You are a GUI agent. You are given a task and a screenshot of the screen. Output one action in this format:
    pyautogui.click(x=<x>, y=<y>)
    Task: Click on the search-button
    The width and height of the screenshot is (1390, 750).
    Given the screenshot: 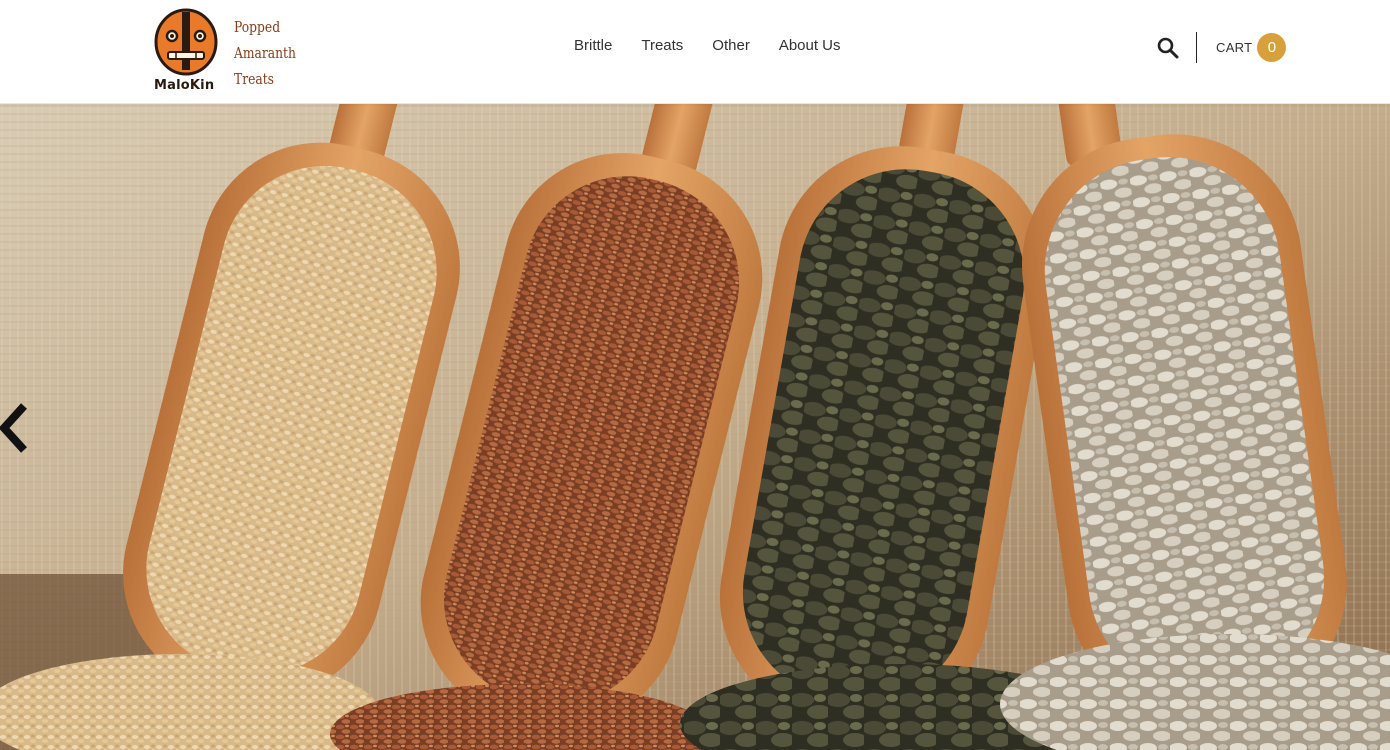 What is the action you would take?
    pyautogui.click(x=1168, y=48)
    